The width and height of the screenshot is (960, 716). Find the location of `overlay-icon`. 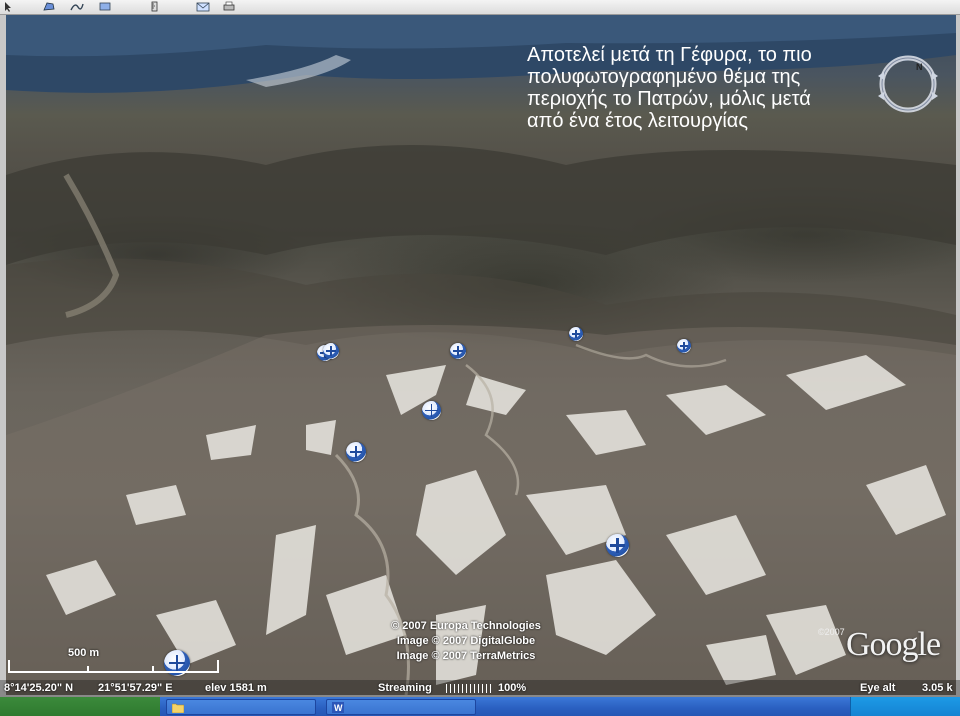

overlay-icon is located at coordinates (105, 6).